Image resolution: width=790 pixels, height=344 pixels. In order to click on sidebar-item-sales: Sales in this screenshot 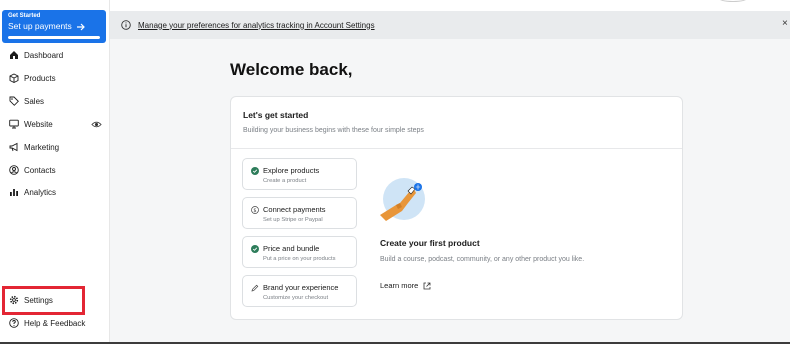, I will do `click(55, 101)`.